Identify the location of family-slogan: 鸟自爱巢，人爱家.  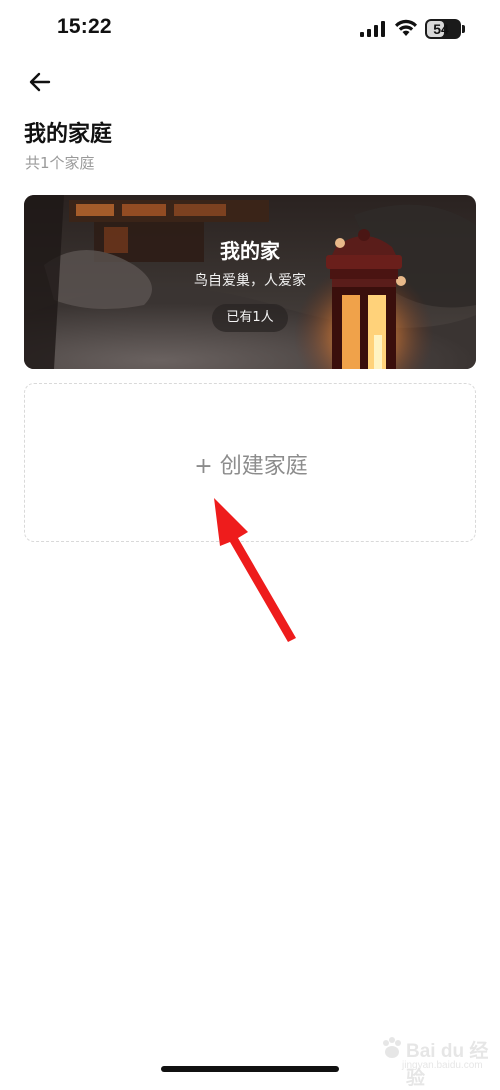
(250, 281).